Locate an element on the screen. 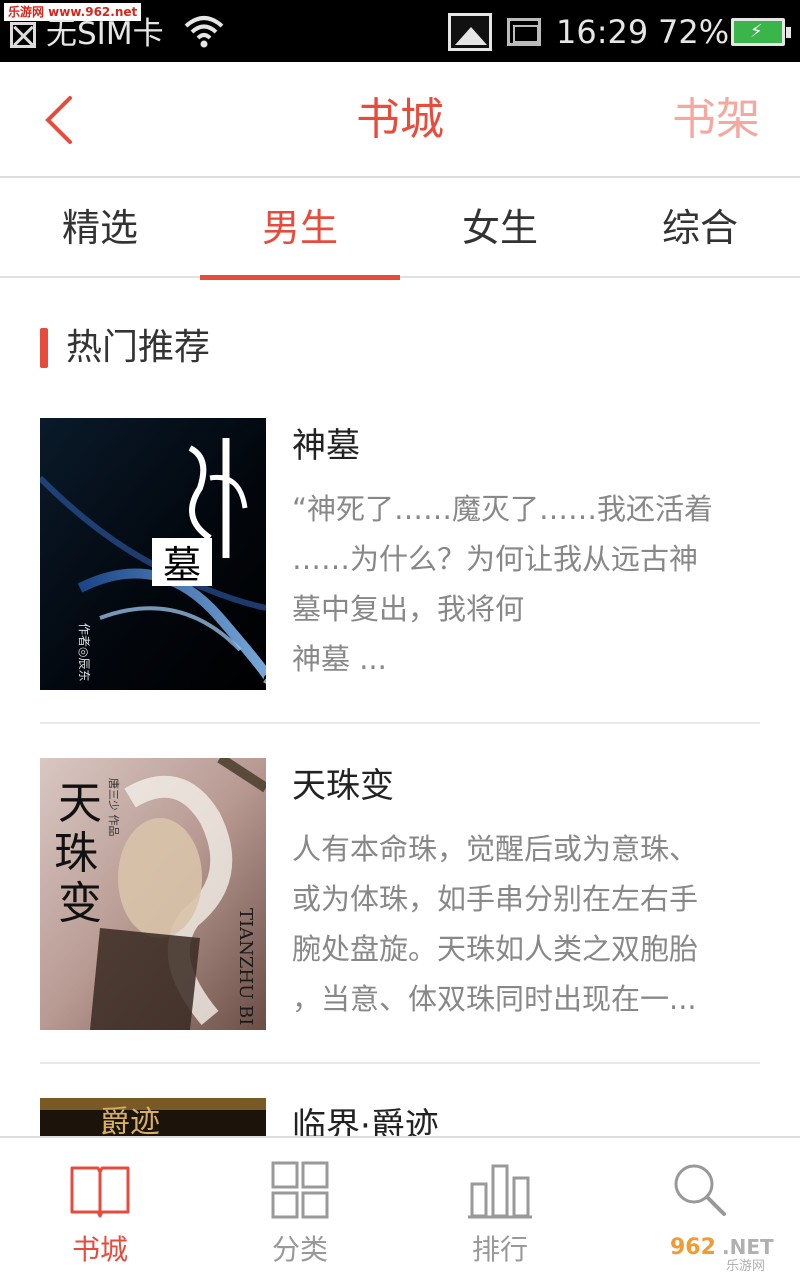 Image resolution: width=800 pixels, height=1280 pixels. app-header: 书城 书架 is located at coordinates (400, 120).